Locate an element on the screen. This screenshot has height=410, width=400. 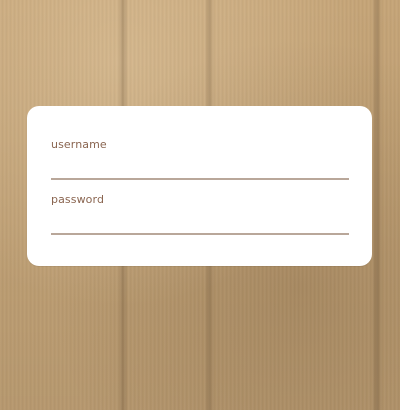
username-field: username is located at coordinates (200, 159).